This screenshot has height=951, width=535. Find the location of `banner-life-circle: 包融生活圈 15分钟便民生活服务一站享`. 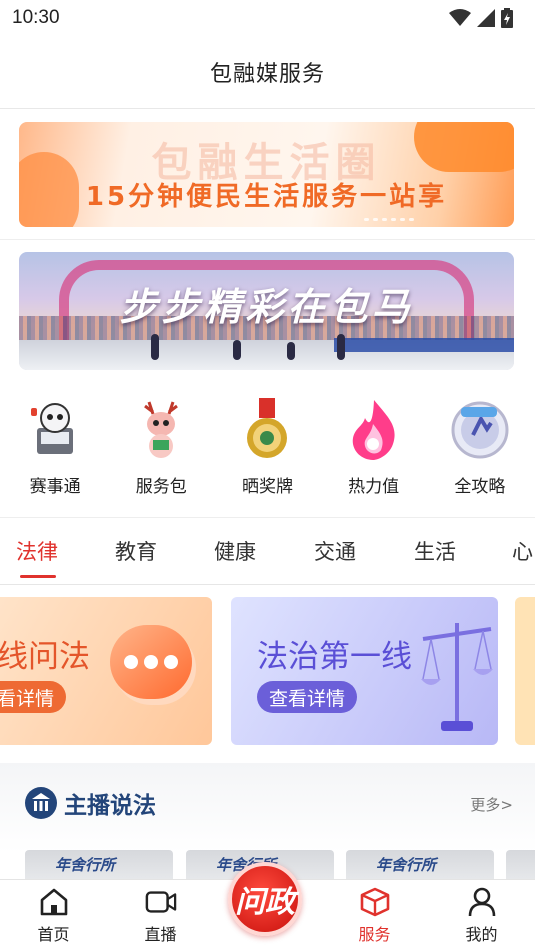

banner-life-circle: 包融生活圈 15分钟便民生活服务一站享 is located at coordinates (266, 174).